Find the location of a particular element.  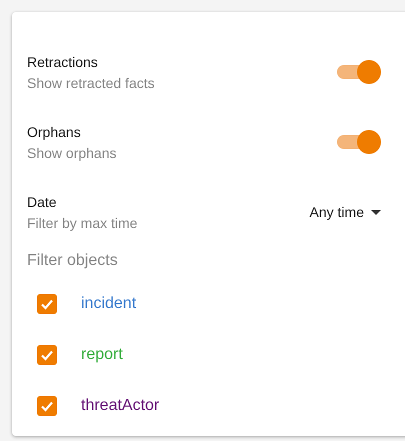

setting-description: Show retracted facts is located at coordinates (91, 82).